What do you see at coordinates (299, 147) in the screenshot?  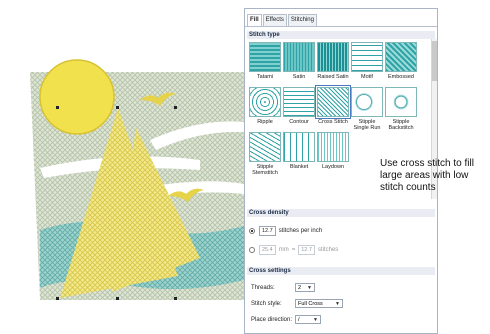 I see `blanket-icon` at bounding box center [299, 147].